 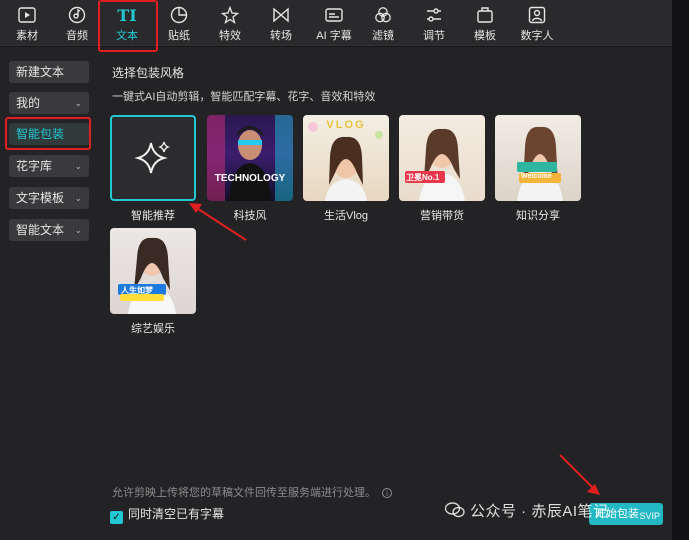 What do you see at coordinates (455, 510) in the screenshot?
I see `wechat-icon` at bounding box center [455, 510].